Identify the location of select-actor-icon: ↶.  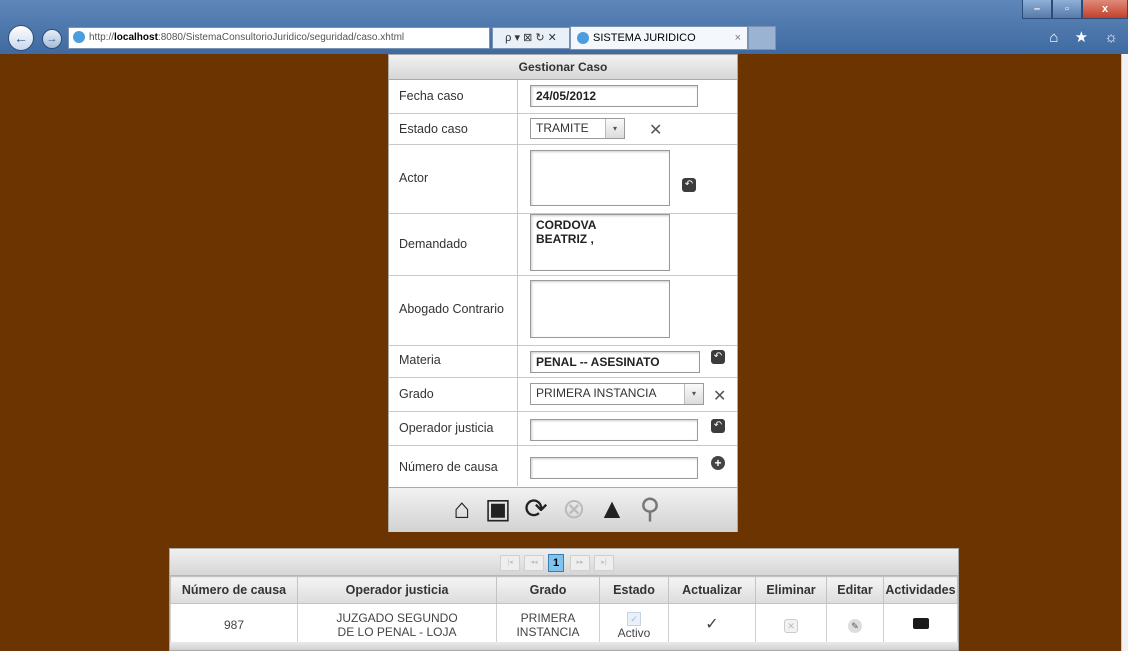
(689, 185).